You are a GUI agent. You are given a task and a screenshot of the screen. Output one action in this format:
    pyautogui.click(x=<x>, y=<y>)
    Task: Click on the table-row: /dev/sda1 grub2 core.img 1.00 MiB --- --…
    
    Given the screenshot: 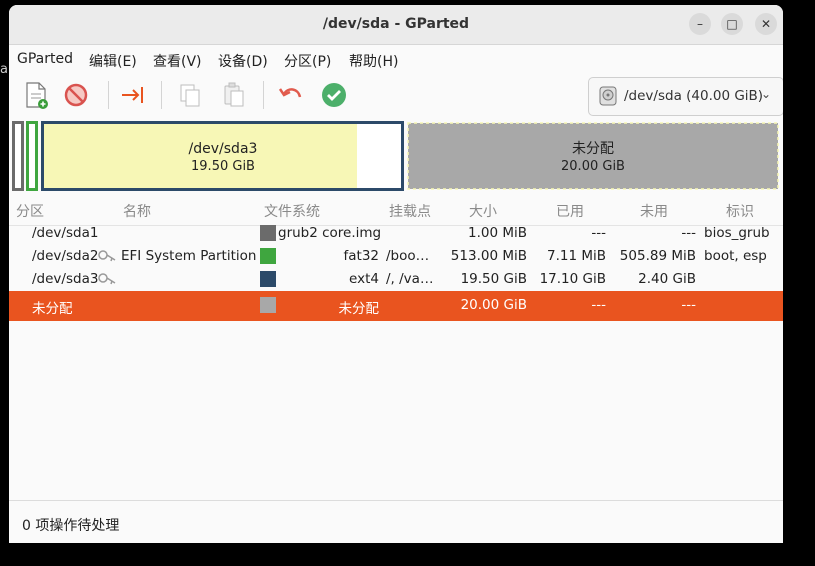 What is the action you would take?
    pyautogui.click(x=396, y=233)
    